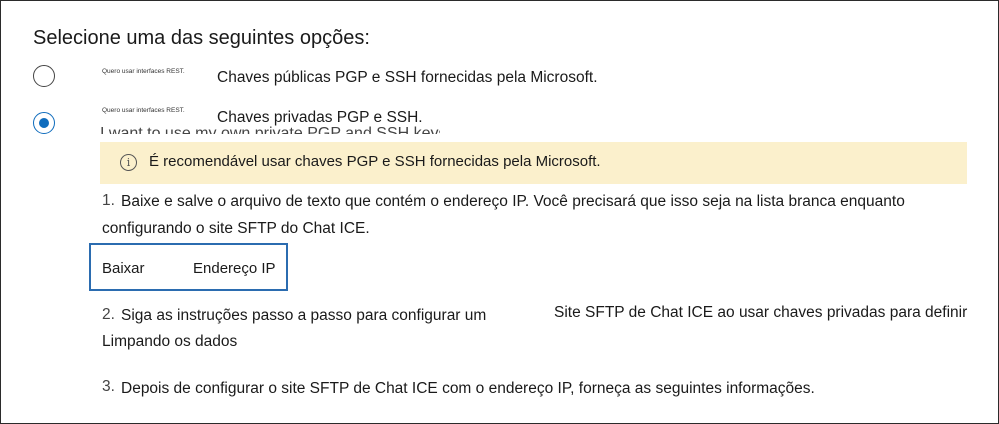 This screenshot has height=424, width=999. Describe the element at coordinates (170, 341) in the screenshot. I see `step-2-line-2: Limpando os dados` at that location.